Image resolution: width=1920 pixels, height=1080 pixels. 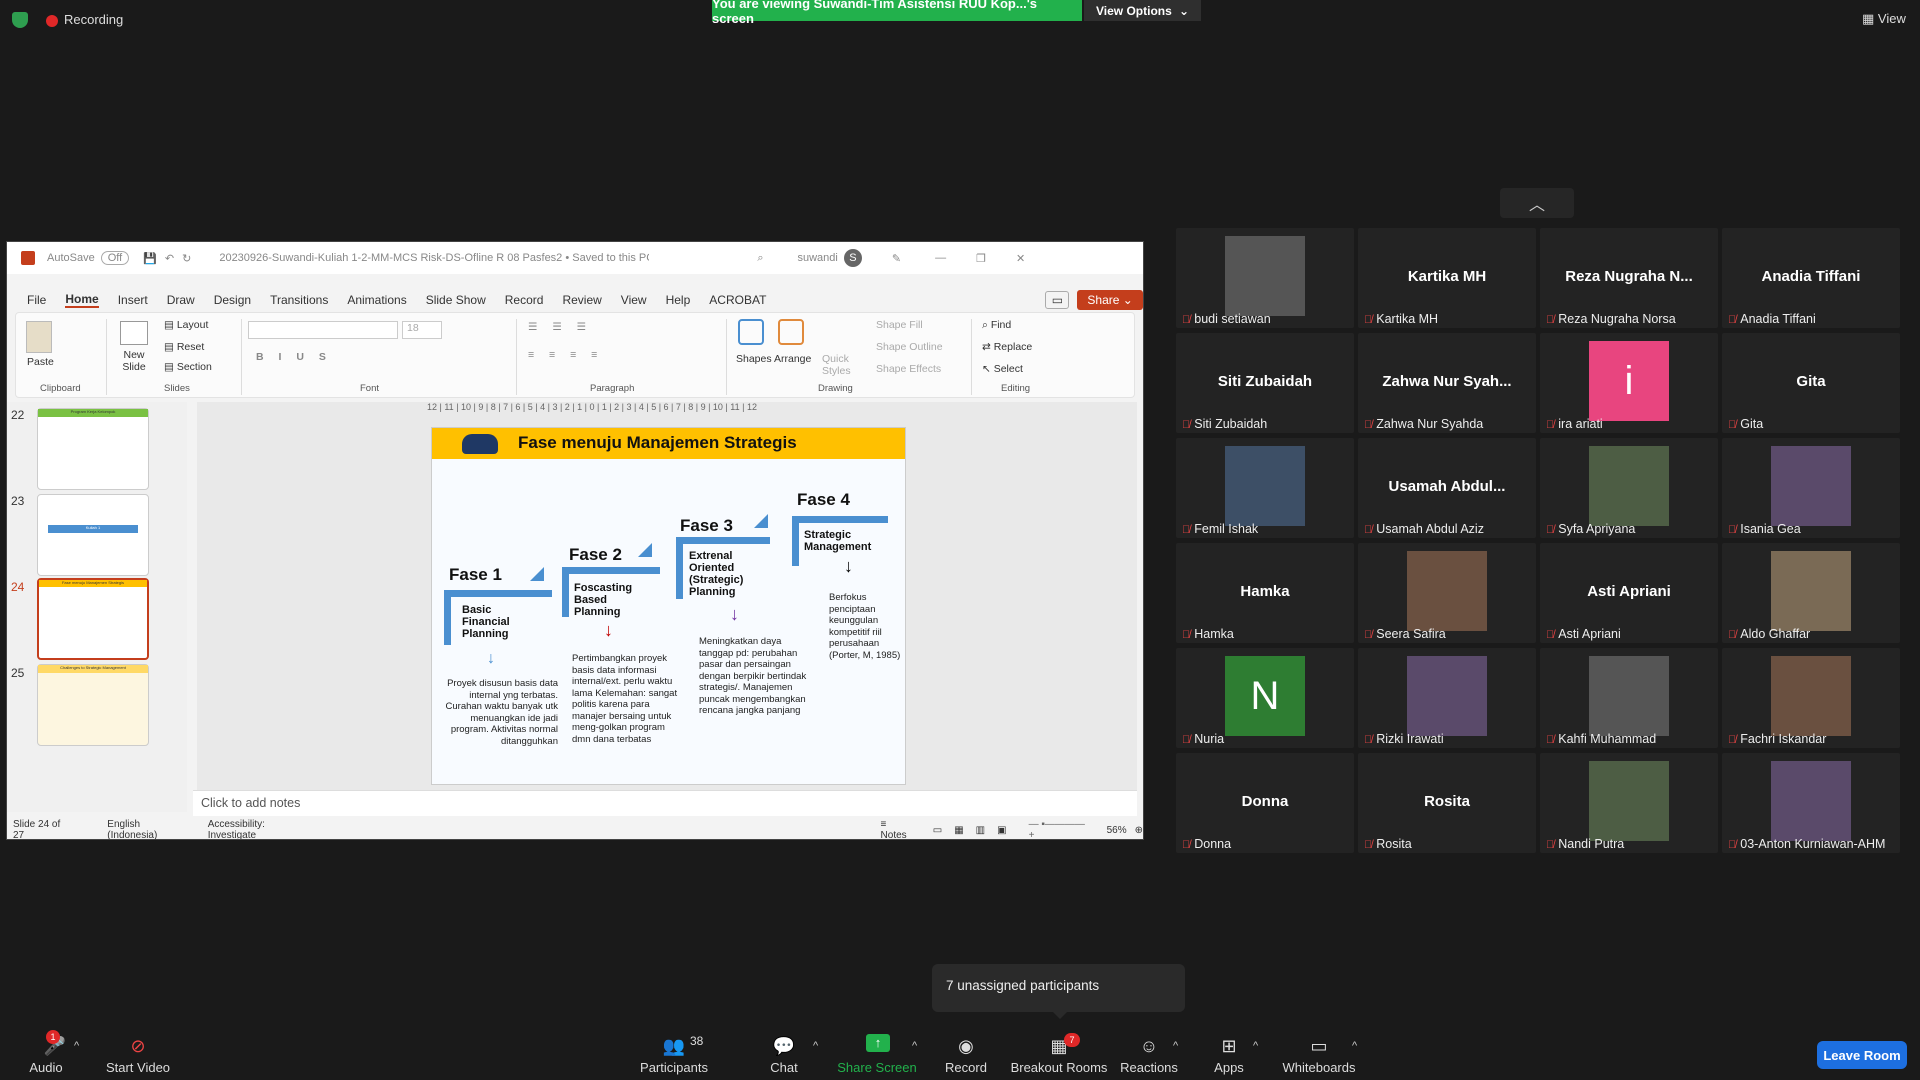 What do you see at coordinates (1265, 803) in the screenshot?
I see `participant-tile: Donna 🎙̸ Donna` at bounding box center [1265, 803].